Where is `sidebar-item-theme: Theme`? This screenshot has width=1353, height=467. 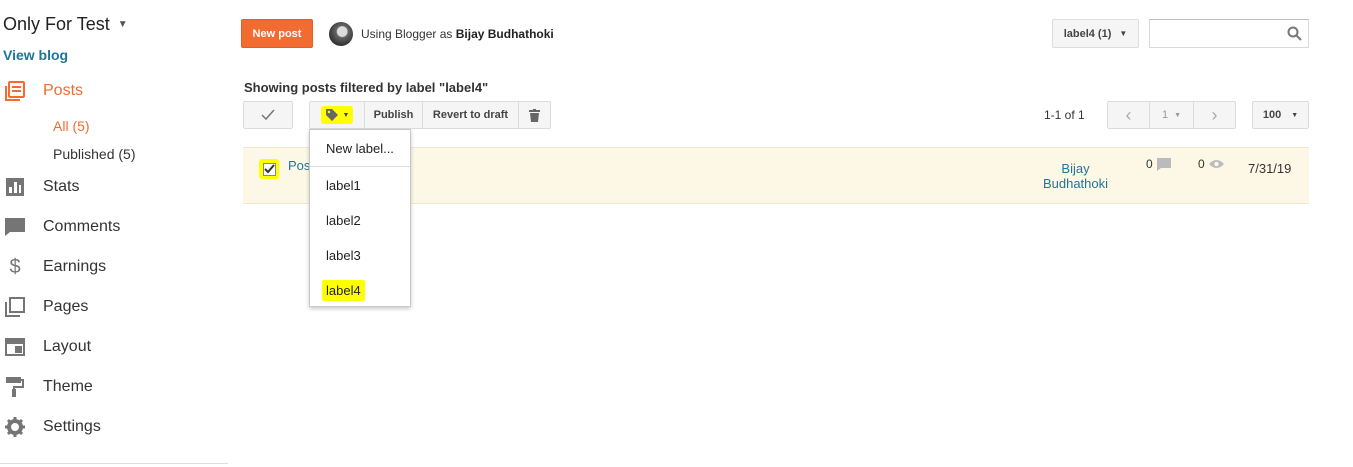
sidebar-item-theme: Theme is located at coordinates (46, 387).